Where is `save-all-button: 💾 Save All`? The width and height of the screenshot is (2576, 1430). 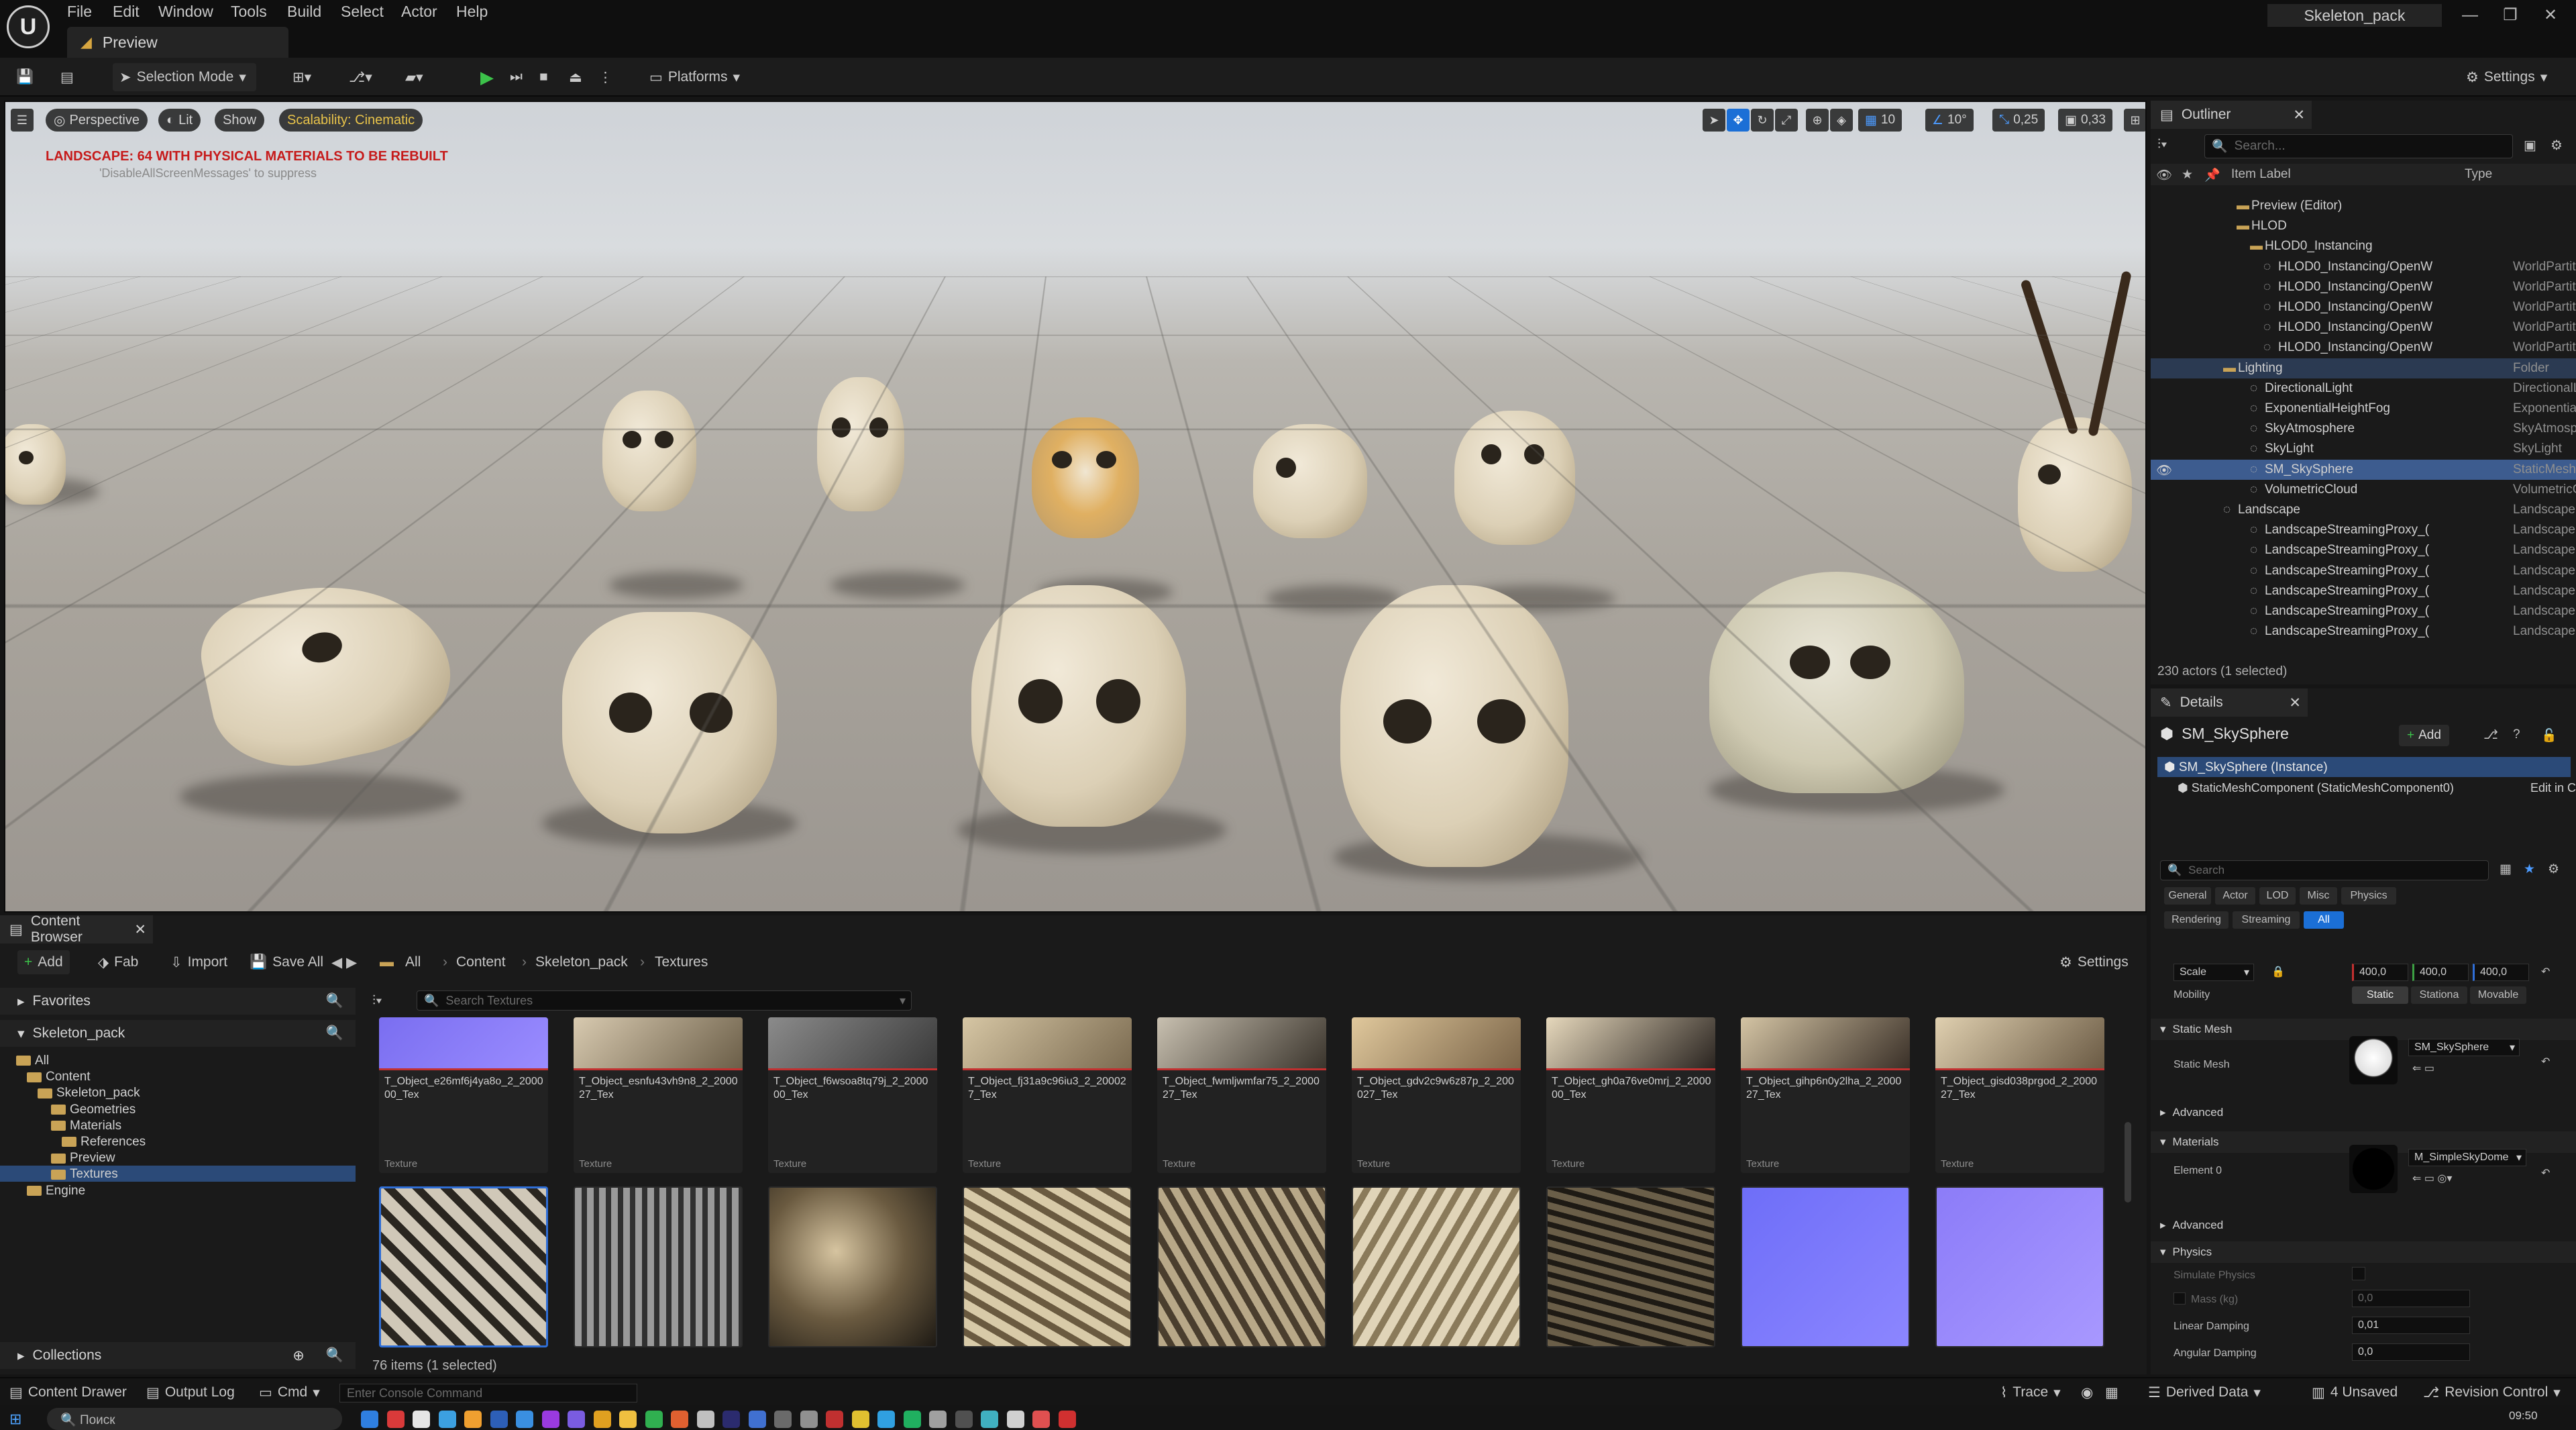 save-all-button: 💾 Save All is located at coordinates (286, 962).